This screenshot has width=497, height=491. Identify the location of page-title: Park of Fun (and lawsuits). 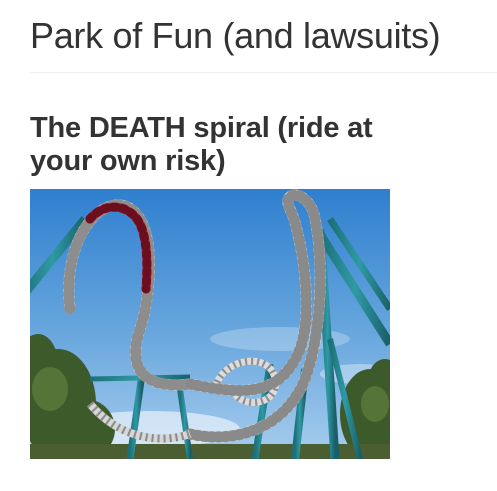
(235, 35).